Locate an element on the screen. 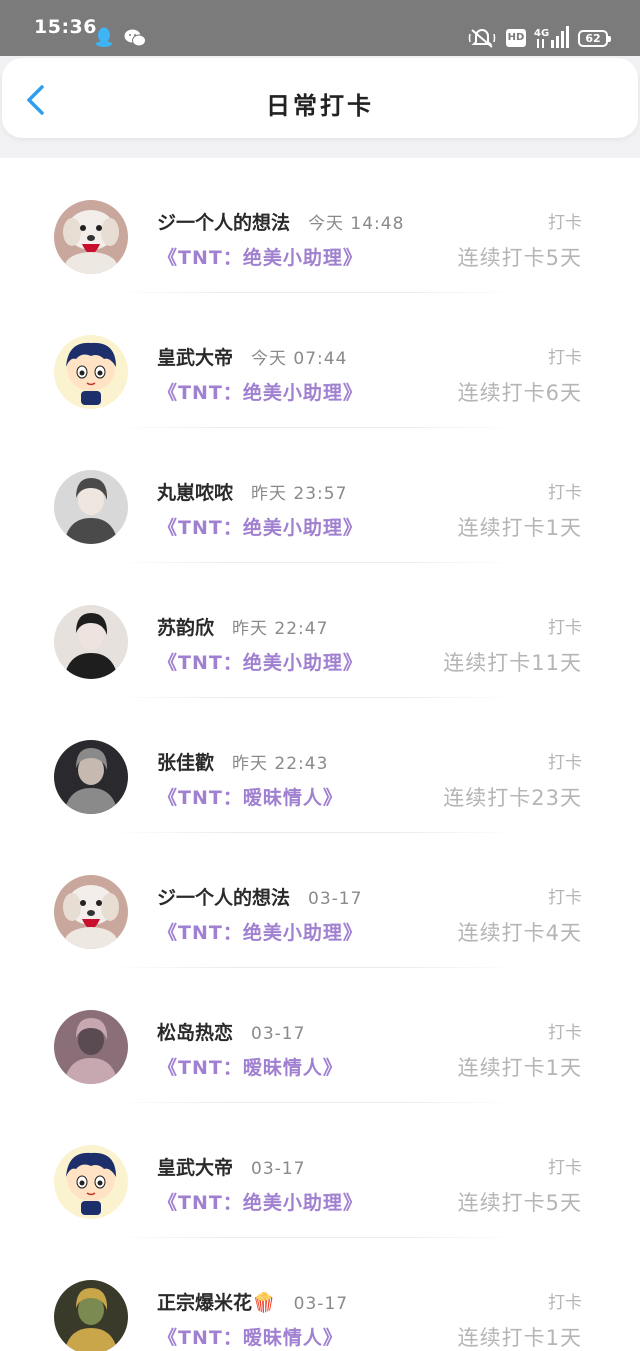 The width and height of the screenshot is (640, 1351). qq-icon is located at coordinates (104, 37).